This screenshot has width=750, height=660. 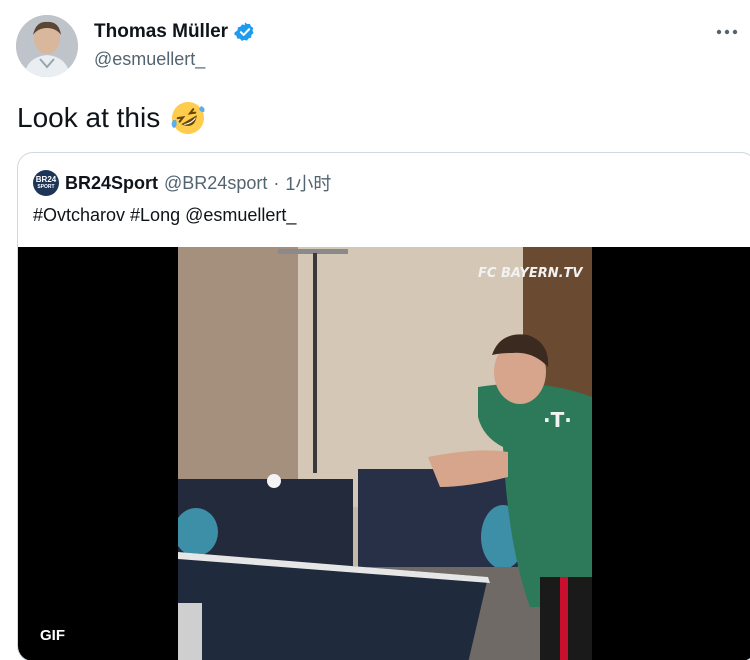 I want to click on tweet-text-row: Look at this, so click(x=111, y=118).